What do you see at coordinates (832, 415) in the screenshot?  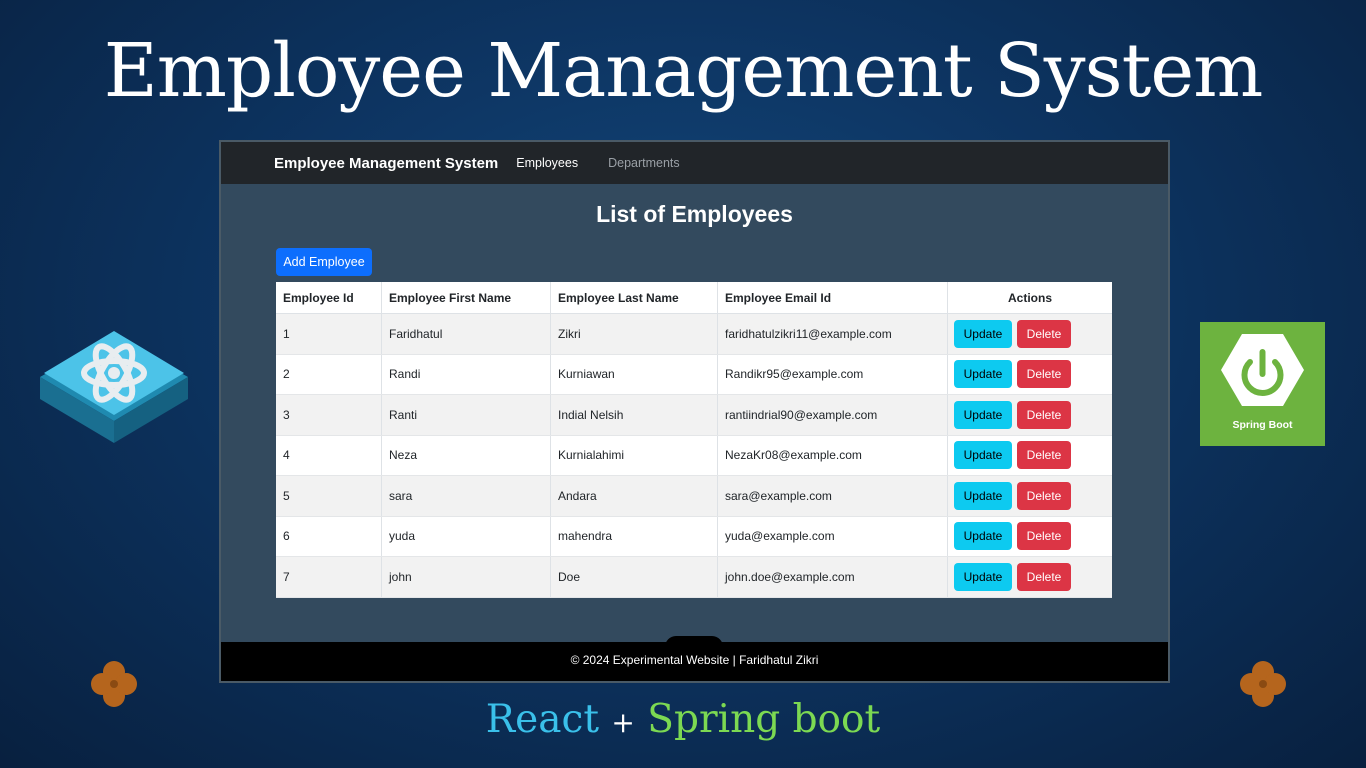 I see `cell-email: rantiindrial90@example.com` at bounding box center [832, 415].